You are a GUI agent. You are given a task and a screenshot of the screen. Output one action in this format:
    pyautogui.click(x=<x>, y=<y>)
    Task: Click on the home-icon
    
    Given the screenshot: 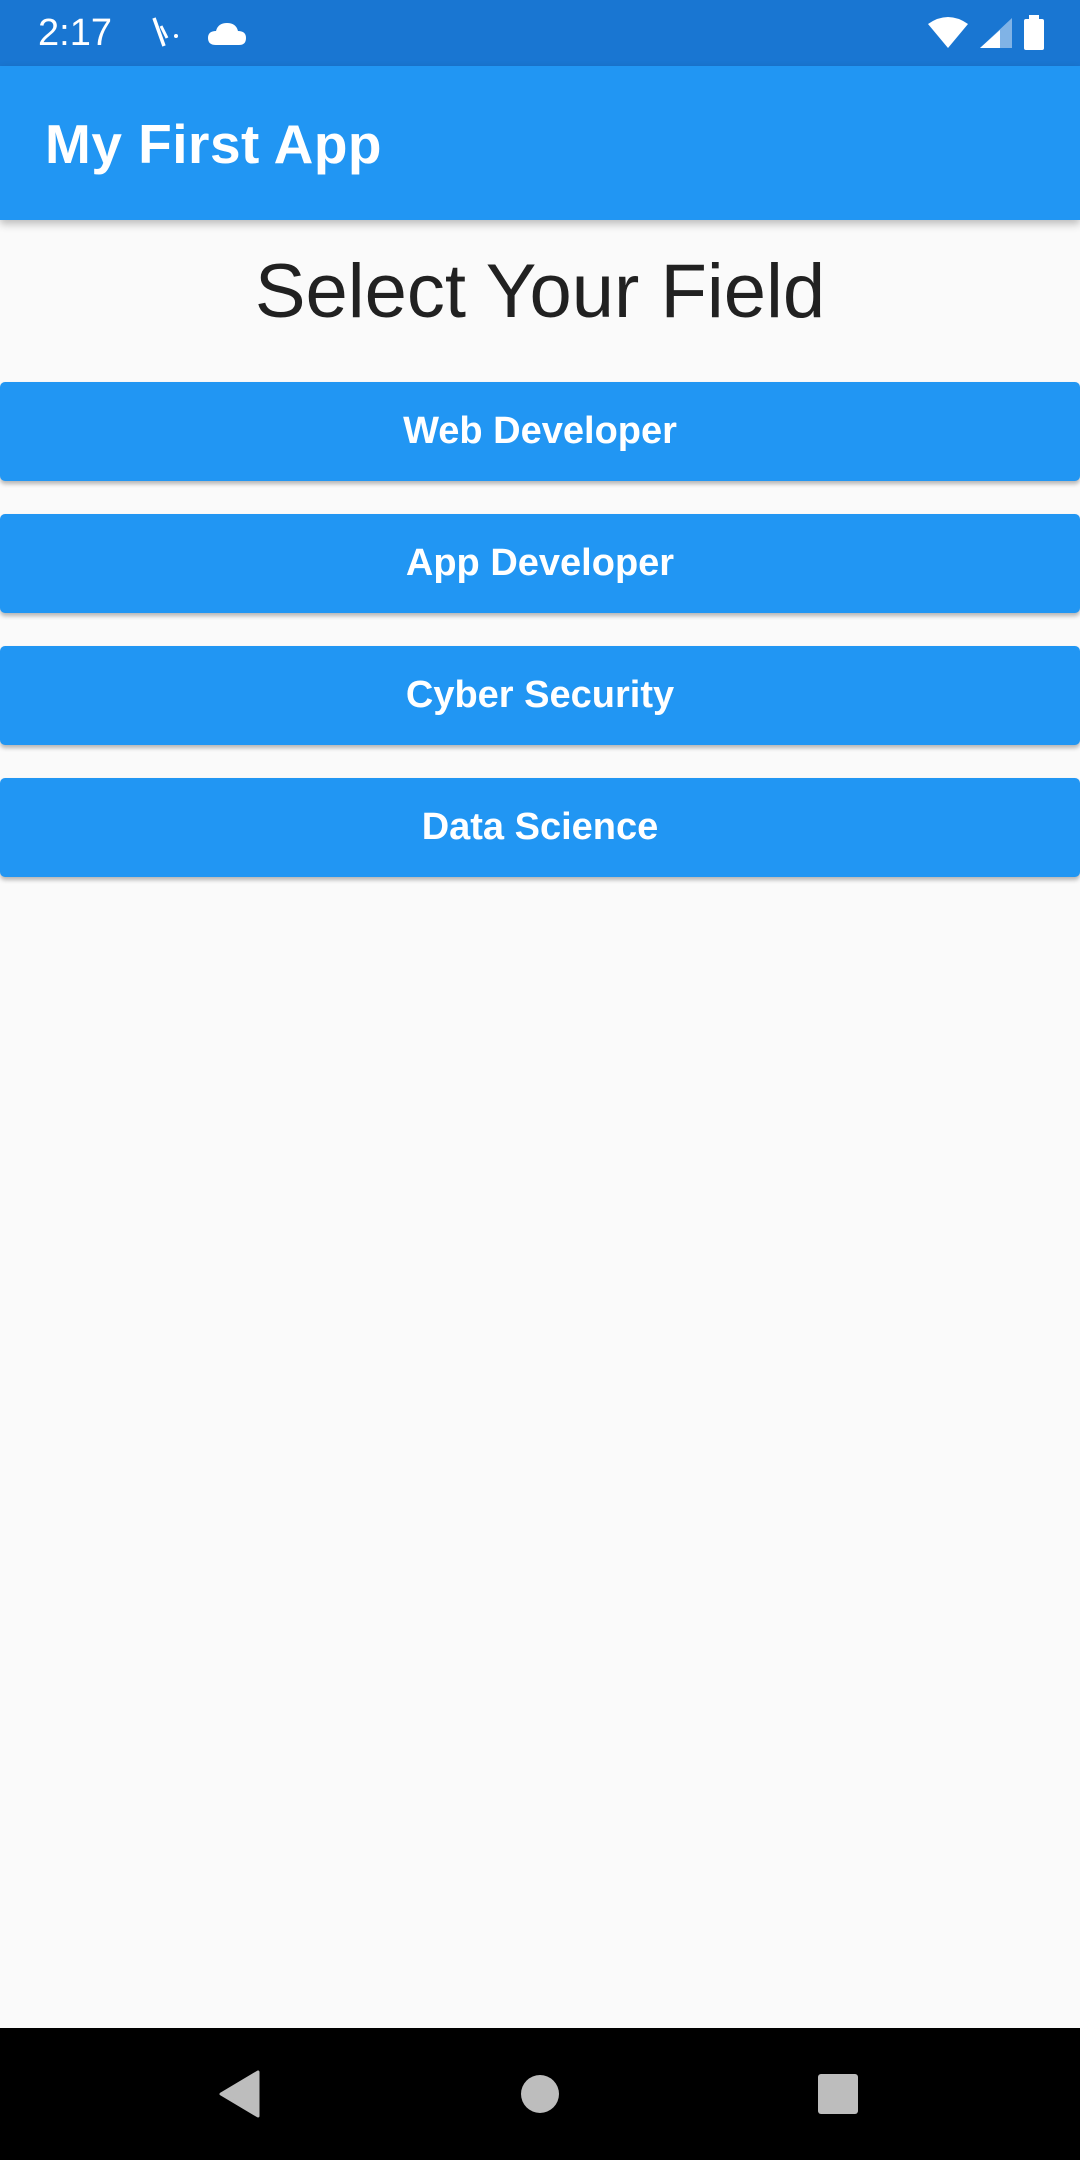 What is the action you would take?
    pyautogui.click(x=540, y=2094)
    